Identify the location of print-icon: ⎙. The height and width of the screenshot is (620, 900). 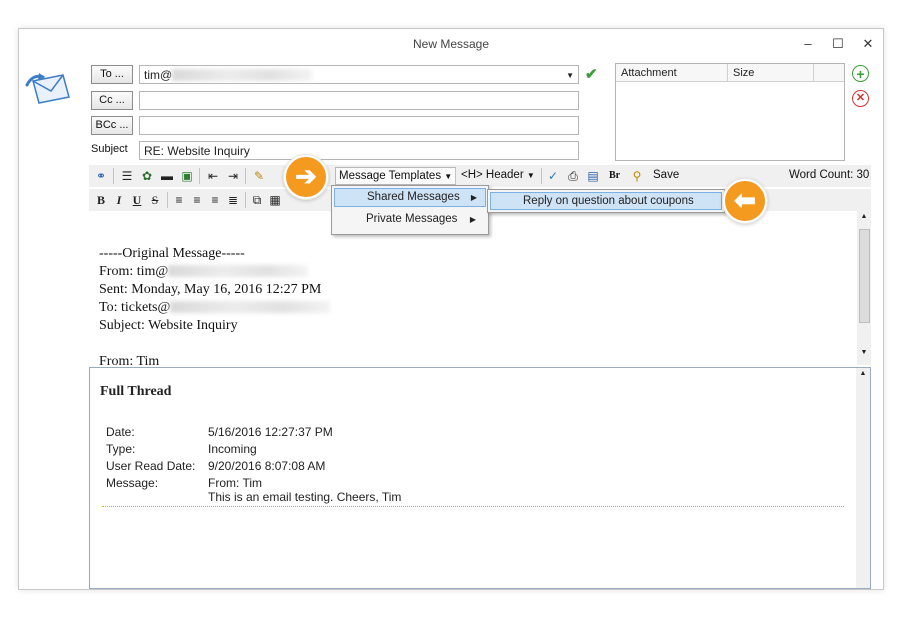
(573, 176).